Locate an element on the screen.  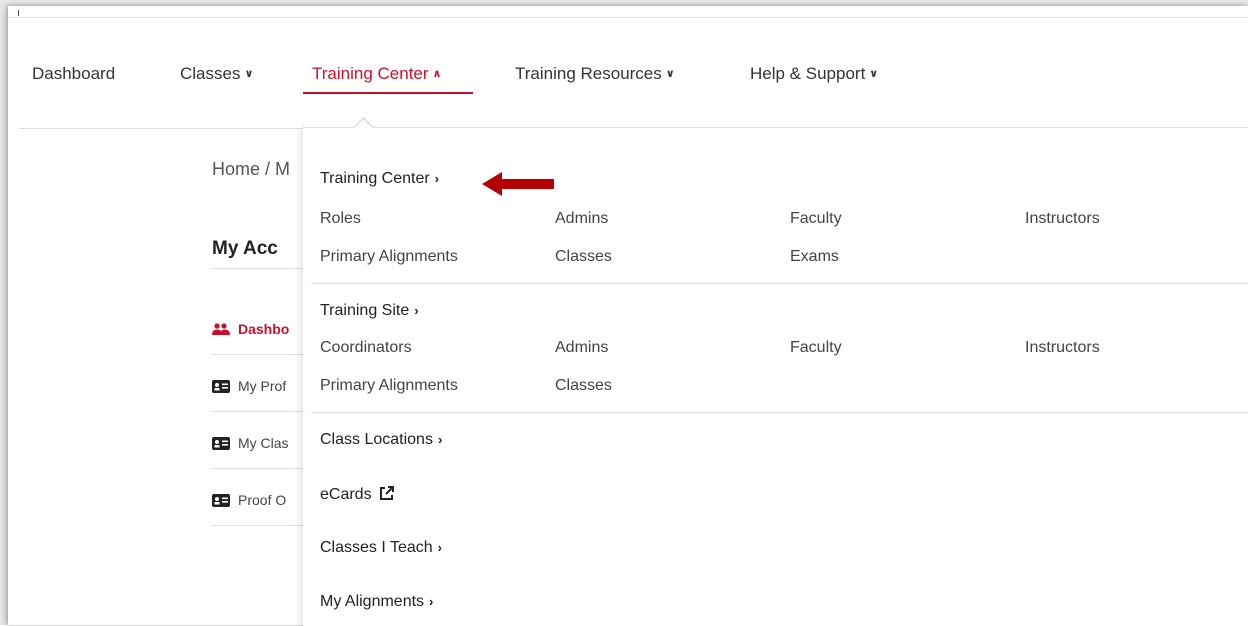
sidebar-item-label: My Prof is located at coordinates (262, 386).